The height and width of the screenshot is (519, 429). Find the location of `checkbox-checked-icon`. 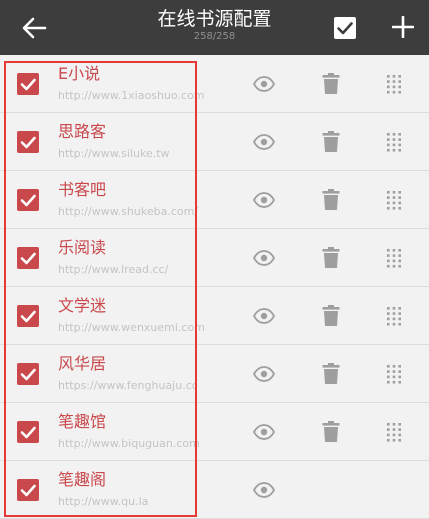

checkbox-checked-icon is located at coordinates (345, 28).